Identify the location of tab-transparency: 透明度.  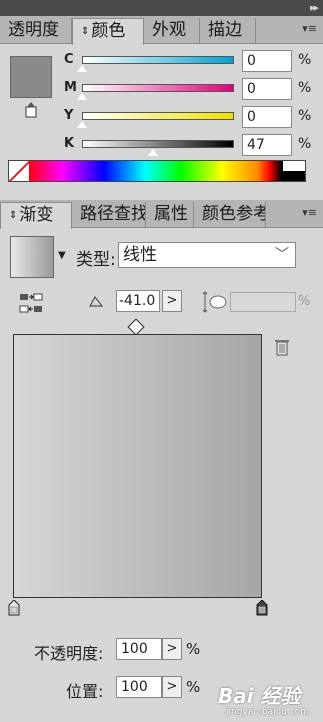
(36, 31).